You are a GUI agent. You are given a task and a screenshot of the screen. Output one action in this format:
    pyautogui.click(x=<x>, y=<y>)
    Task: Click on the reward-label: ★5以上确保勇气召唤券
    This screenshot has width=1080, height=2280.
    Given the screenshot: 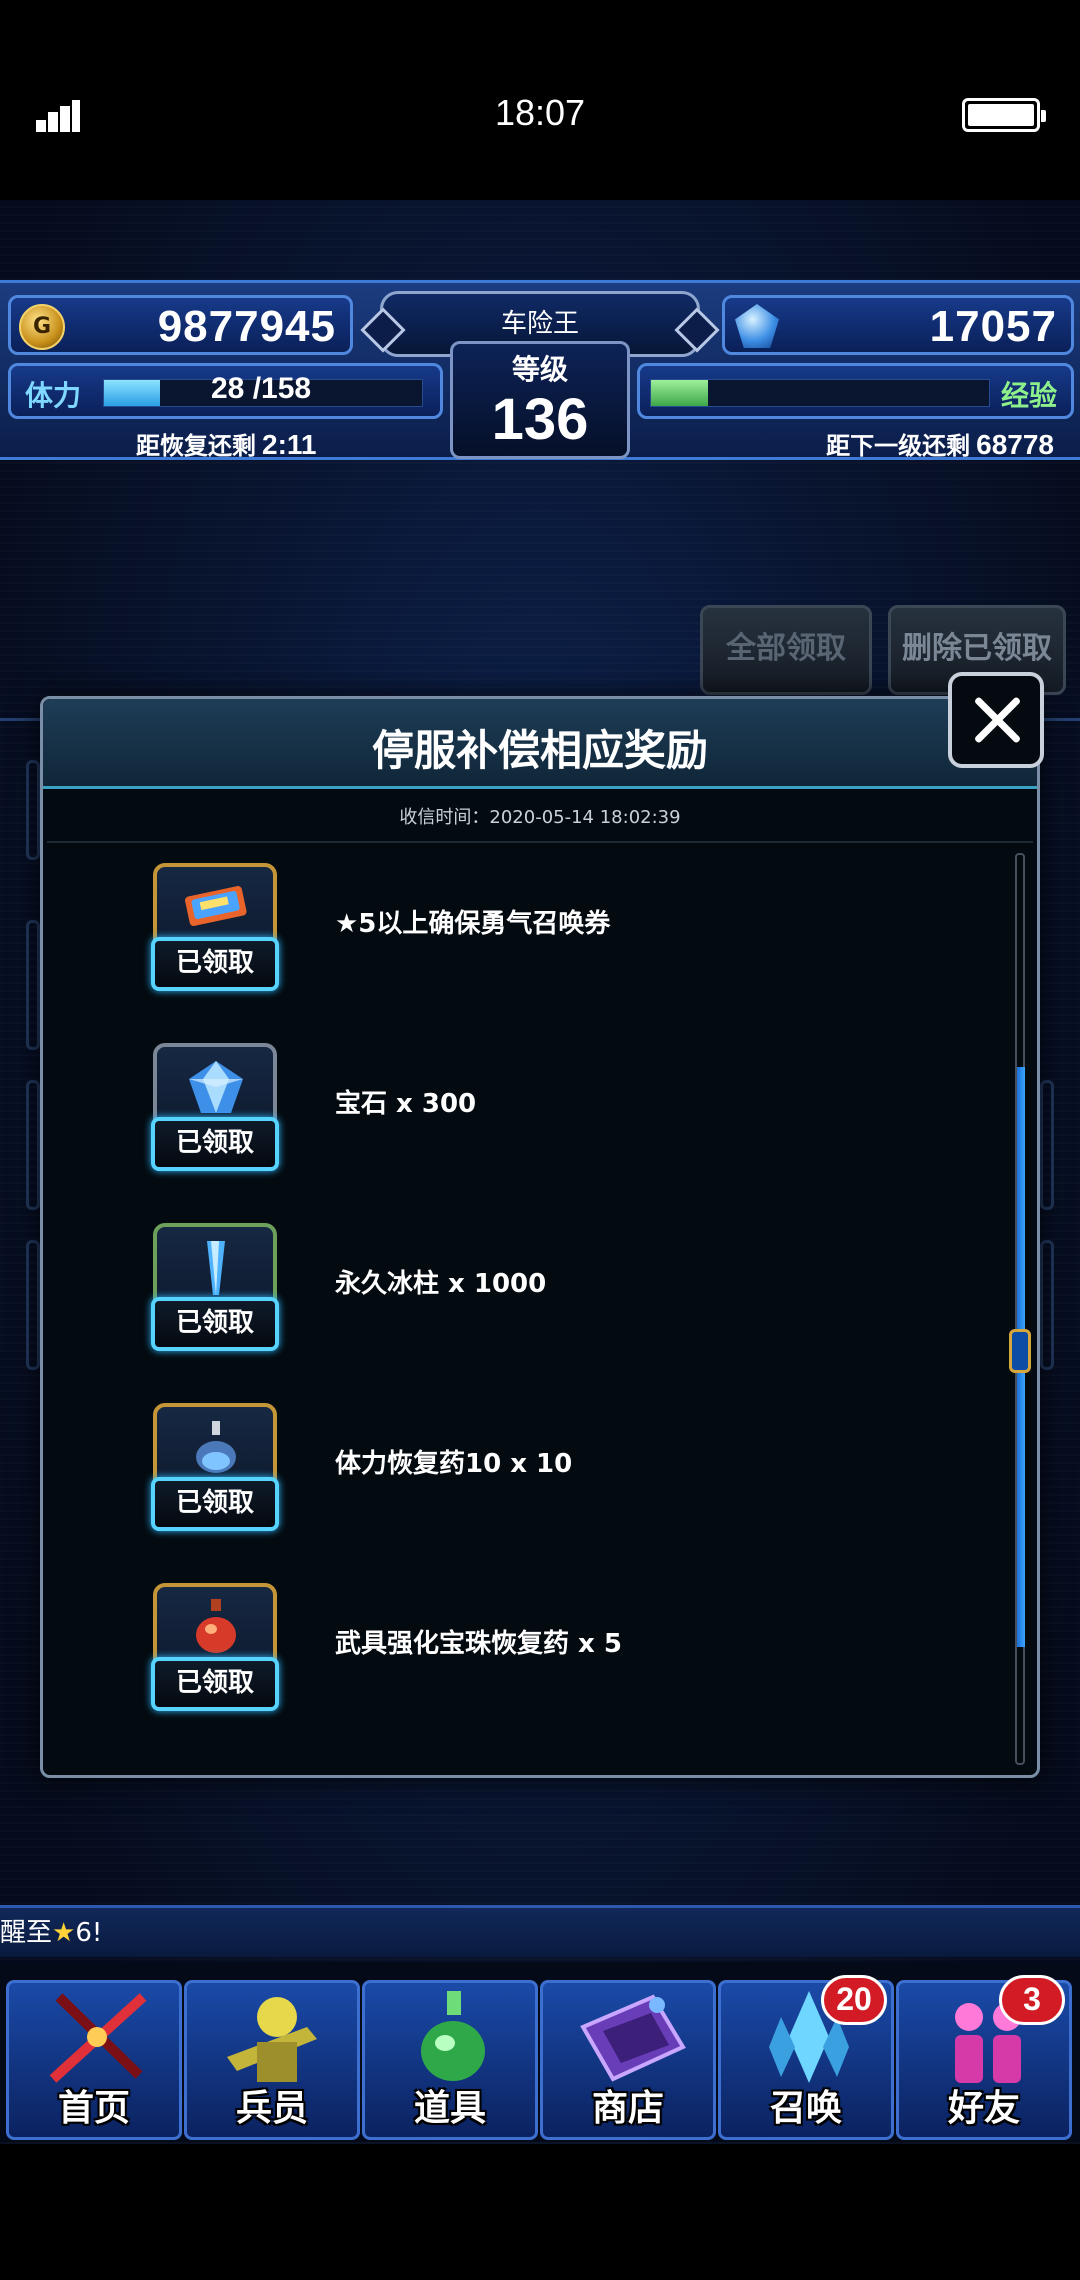 What is the action you would take?
    pyautogui.click(x=473, y=924)
    